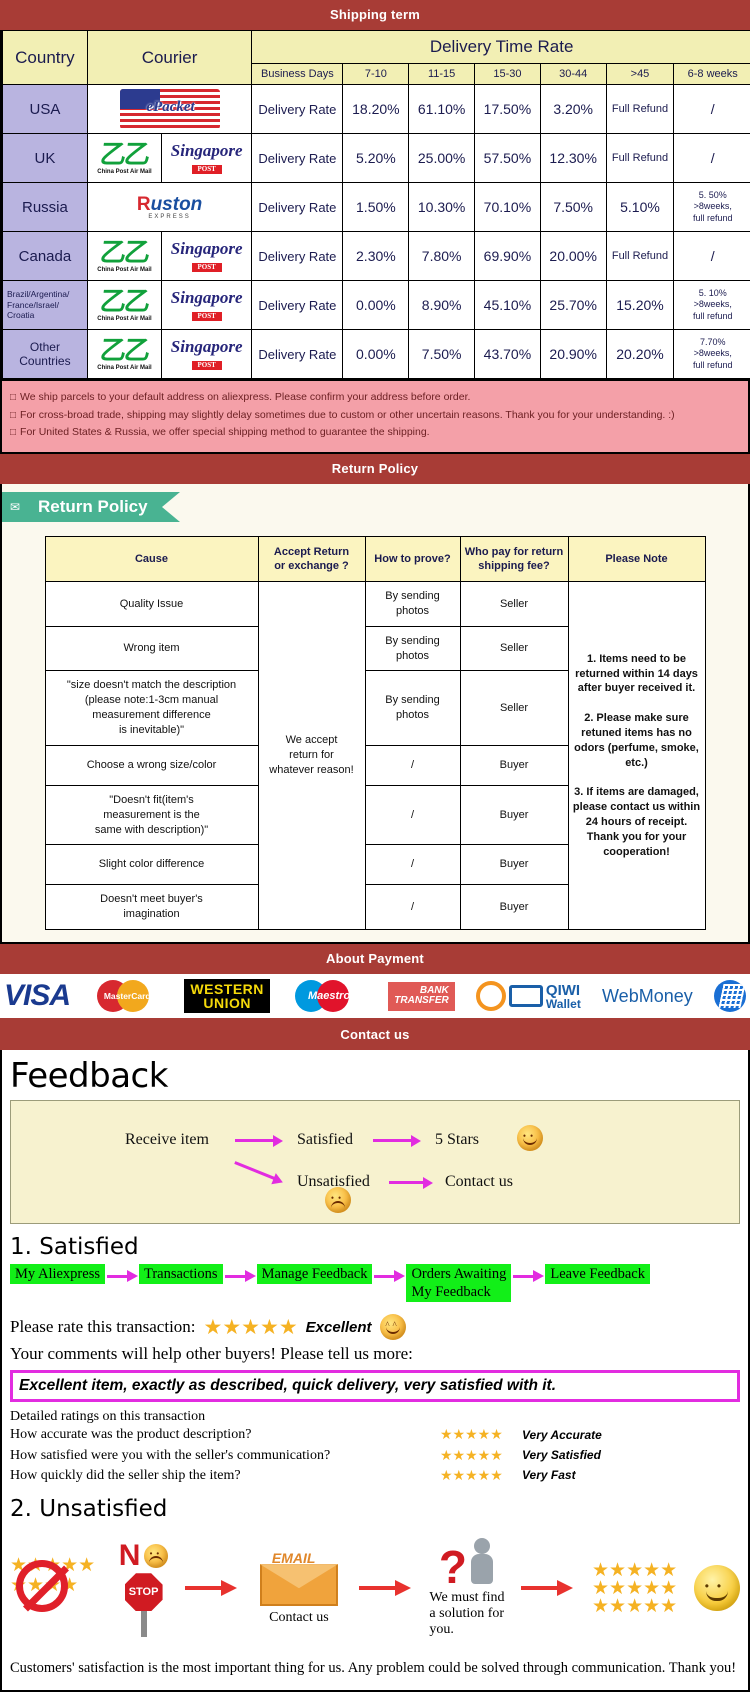  I want to click on five-star-rating-icon: ★★★★★ ★★★★★ ★★★★★, so click(634, 1588).